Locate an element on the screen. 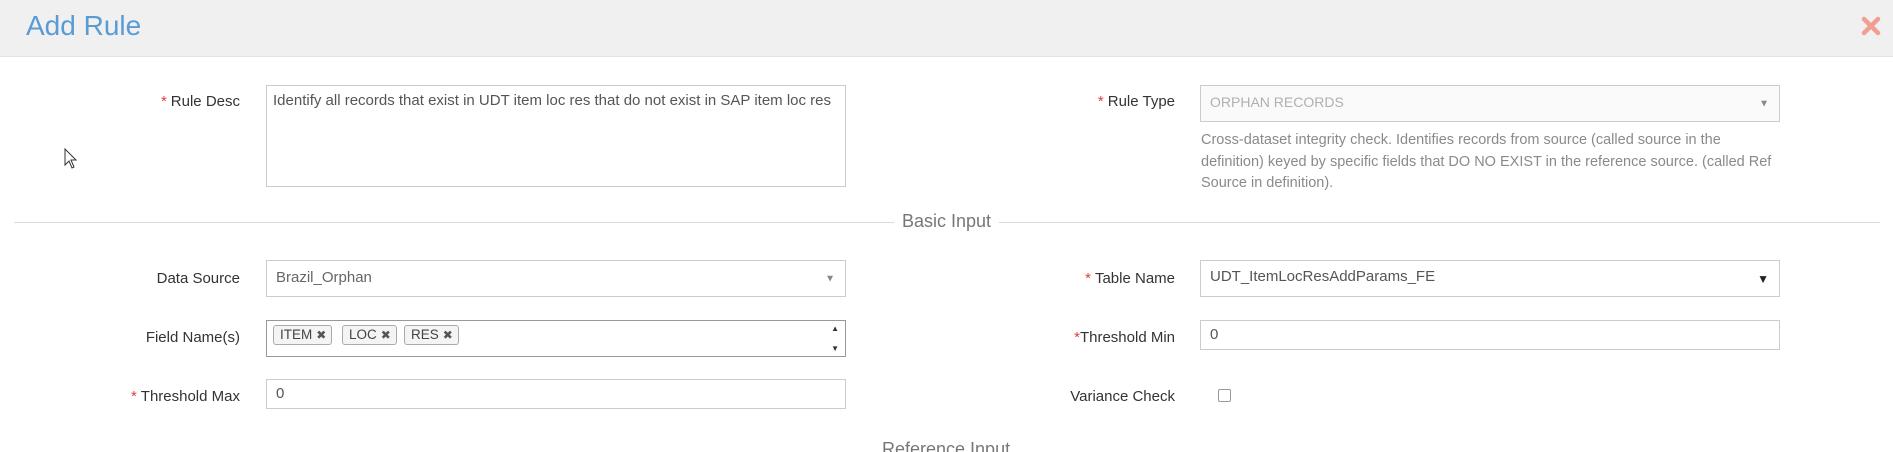 The height and width of the screenshot is (452, 1893). variance-check-checkbox is located at coordinates (1224, 395).